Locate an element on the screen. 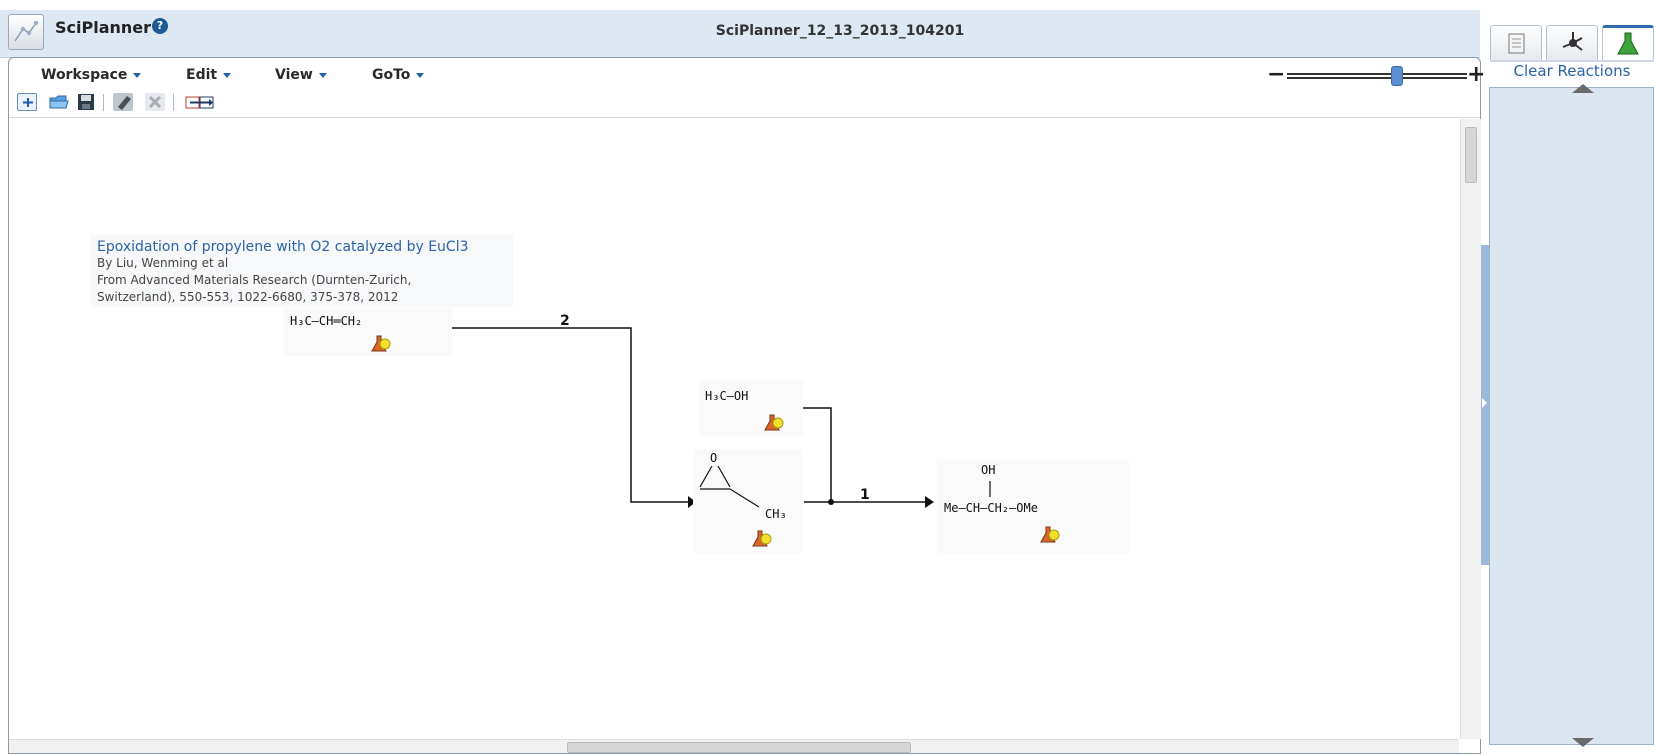 This screenshot has width=1654, height=755. tab-molecule is located at coordinates (1572, 42).